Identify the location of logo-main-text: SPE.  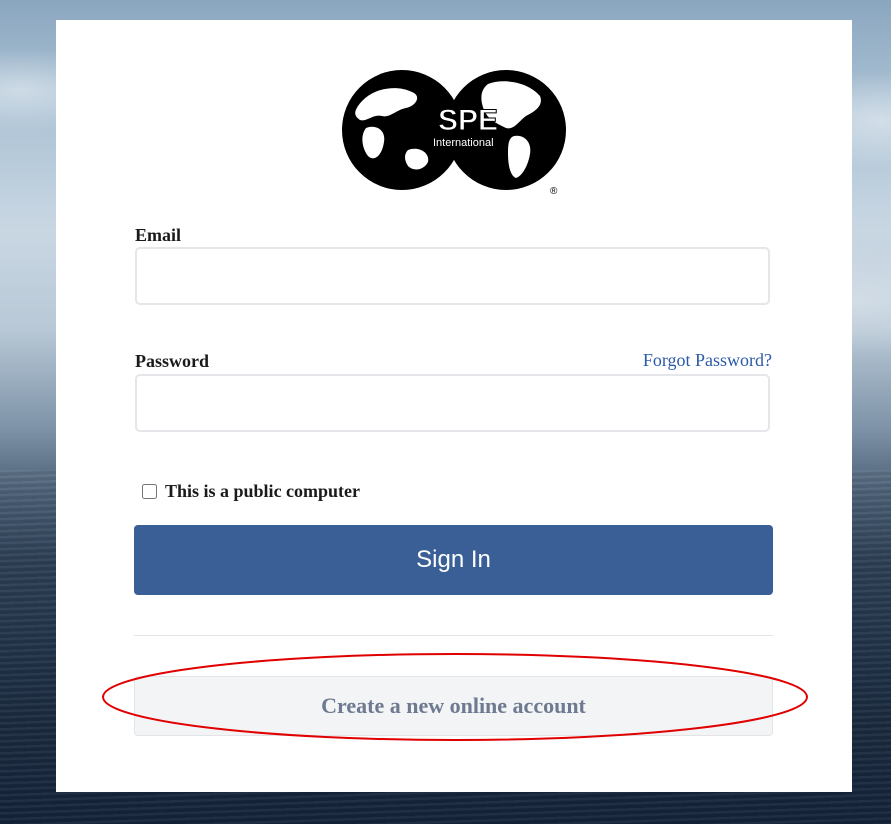
(468, 120).